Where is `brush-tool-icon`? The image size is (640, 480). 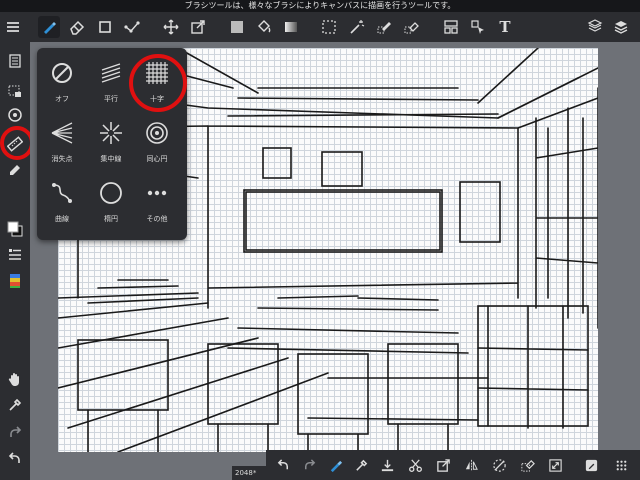 brush-tool-icon is located at coordinates (49, 27).